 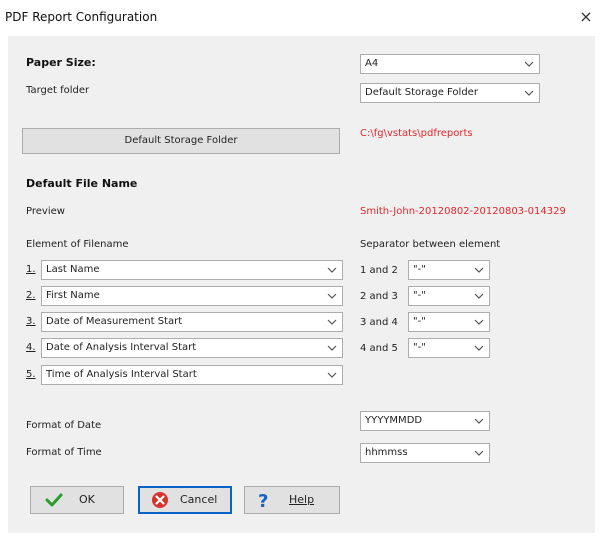 What do you see at coordinates (586, 17) in the screenshot?
I see `close-button: ×` at bounding box center [586, 17].